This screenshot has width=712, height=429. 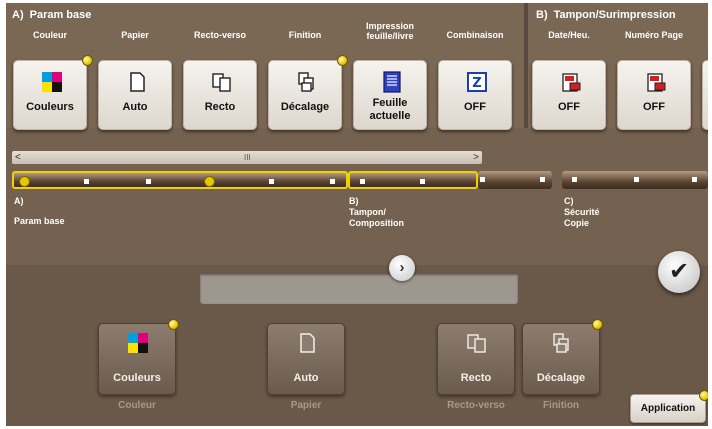 I want to click on quick-finition-label: Finition, so click(x=561, y=405).